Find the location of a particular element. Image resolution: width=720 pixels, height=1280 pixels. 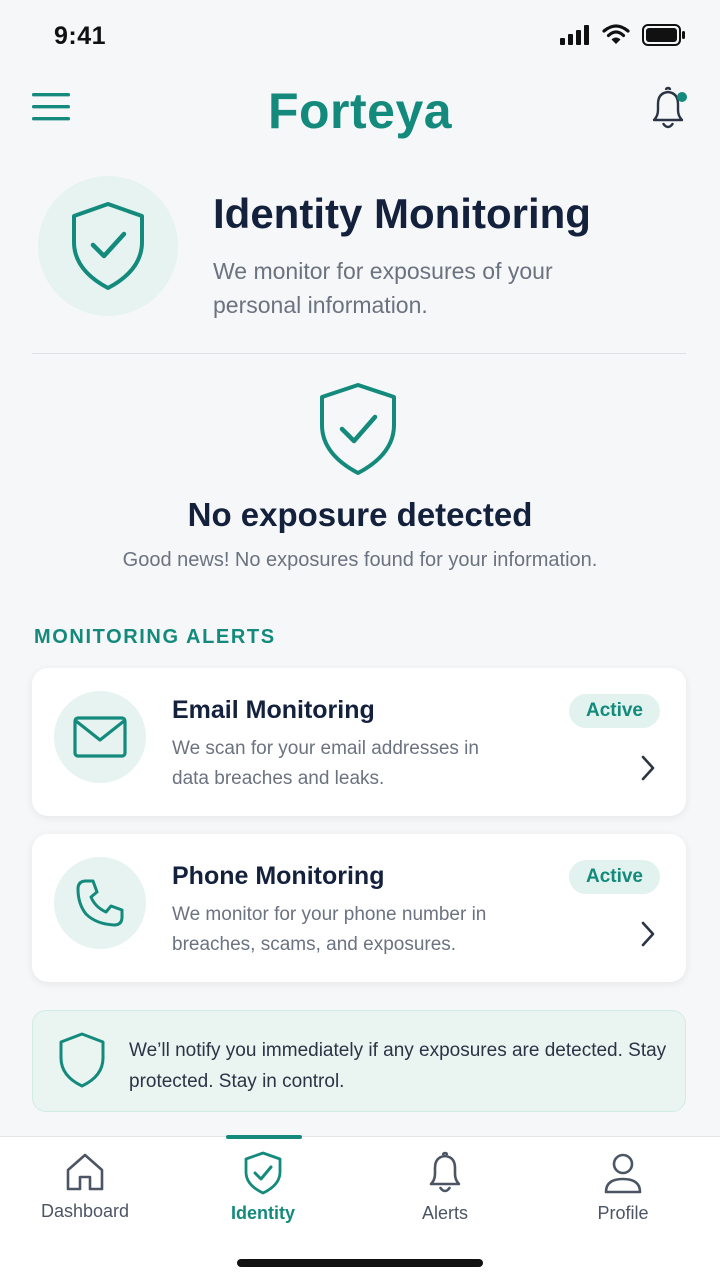

nav-label: Alerts is located at coordinates (444, 1213).